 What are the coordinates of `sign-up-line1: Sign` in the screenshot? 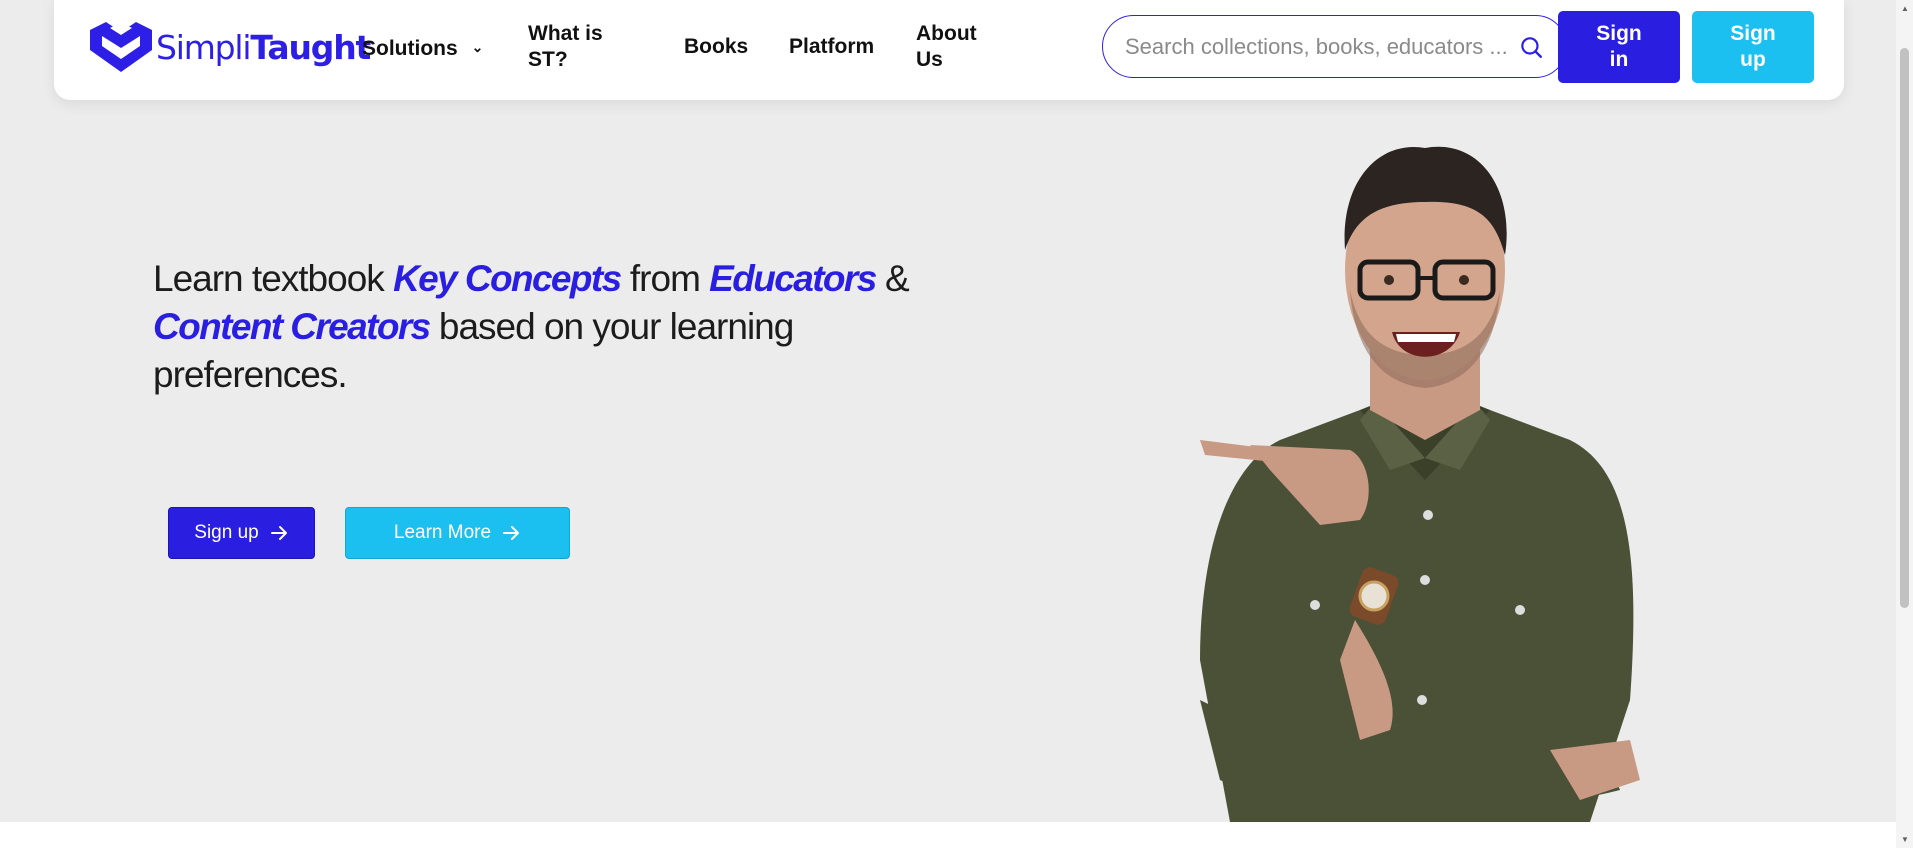 It's located at (1753, 33).